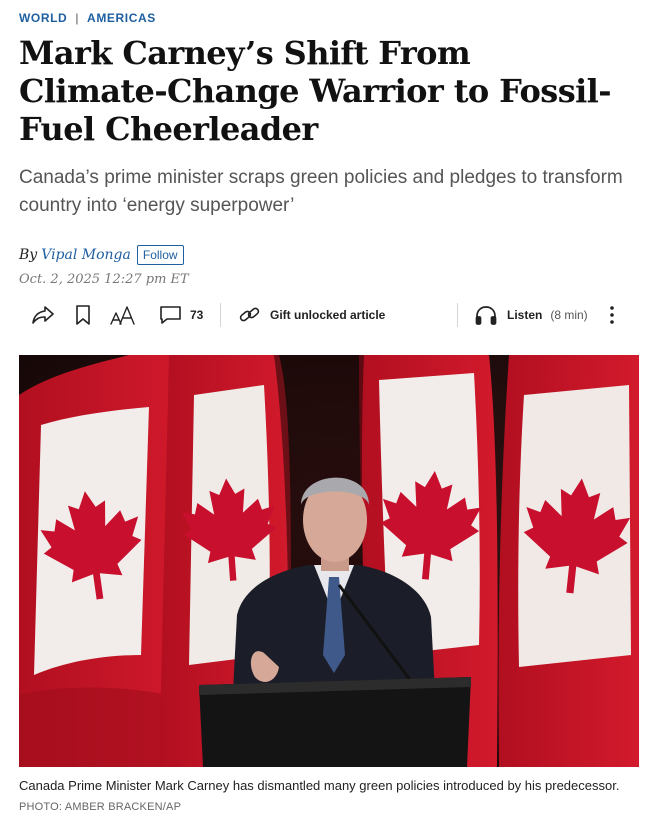 Image resolution: width=648 pixels, height=824 pixels. I want to click on gift-article-button: Gift unlocked article, so click(311, 315).